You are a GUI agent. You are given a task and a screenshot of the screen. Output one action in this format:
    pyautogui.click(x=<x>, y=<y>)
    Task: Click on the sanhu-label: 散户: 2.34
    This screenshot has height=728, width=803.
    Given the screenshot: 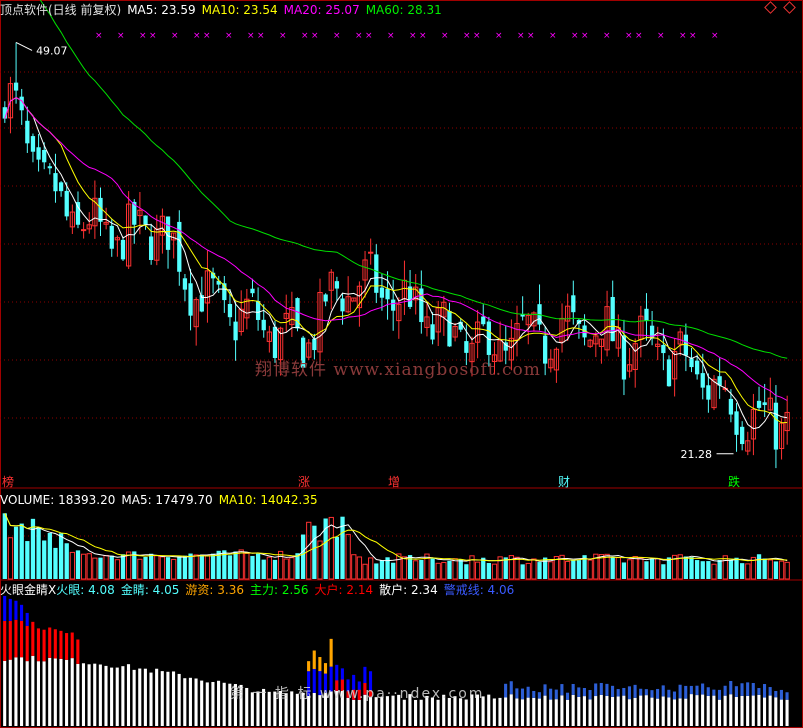 What is the action you would take?
    pyautogui.click(x=408, y=590)
    